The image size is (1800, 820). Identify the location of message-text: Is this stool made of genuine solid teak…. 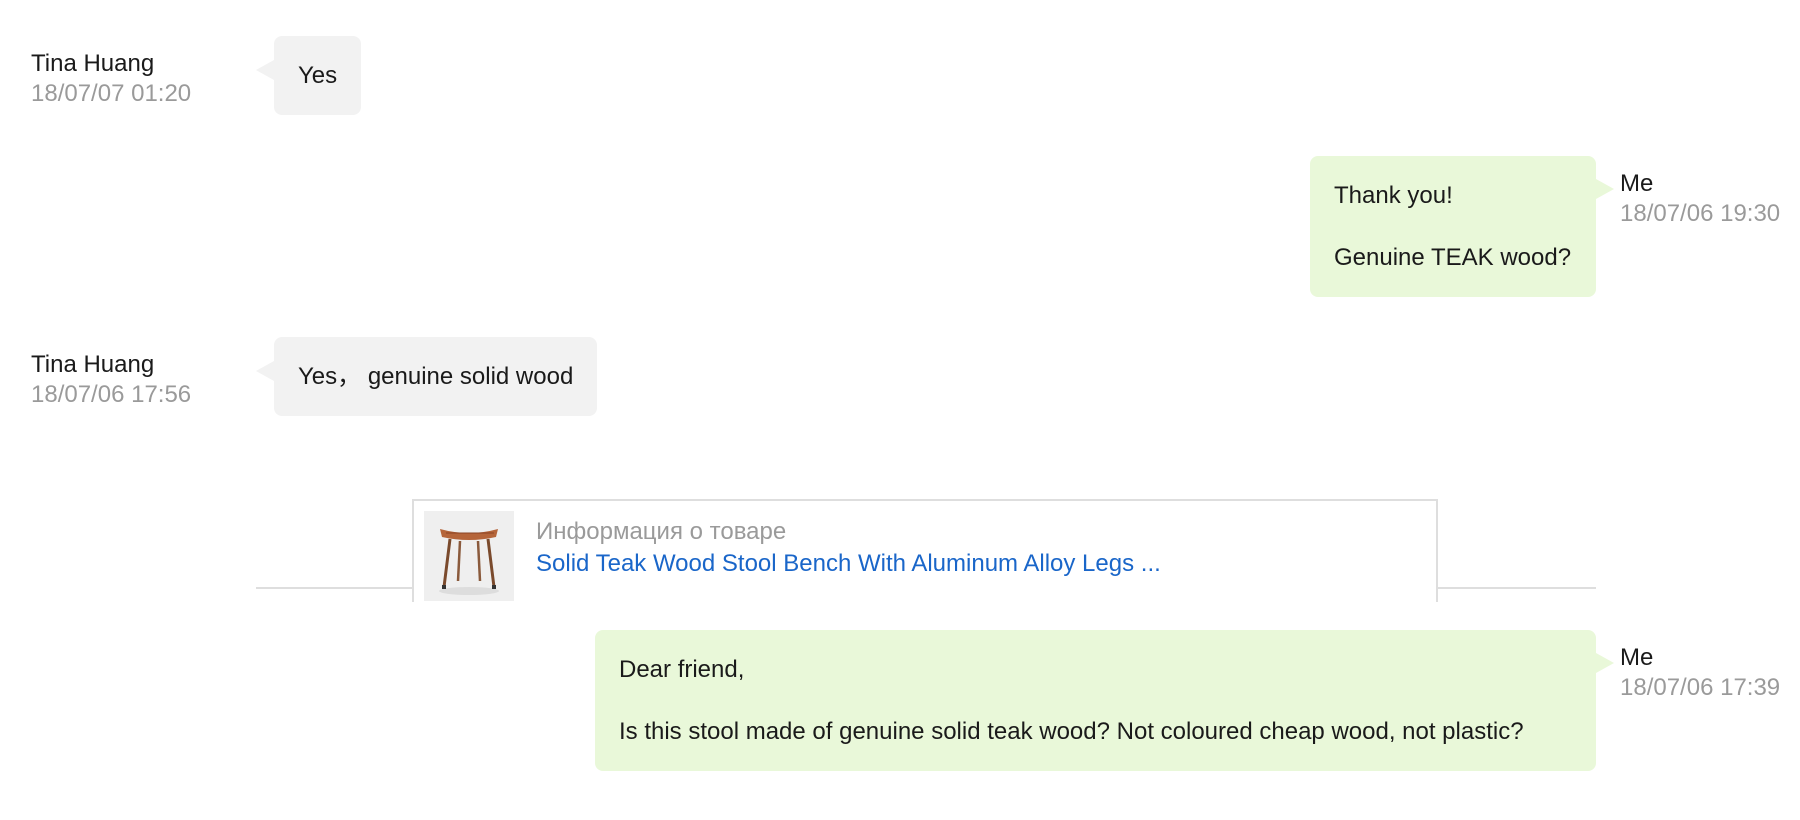
(1071, 731).